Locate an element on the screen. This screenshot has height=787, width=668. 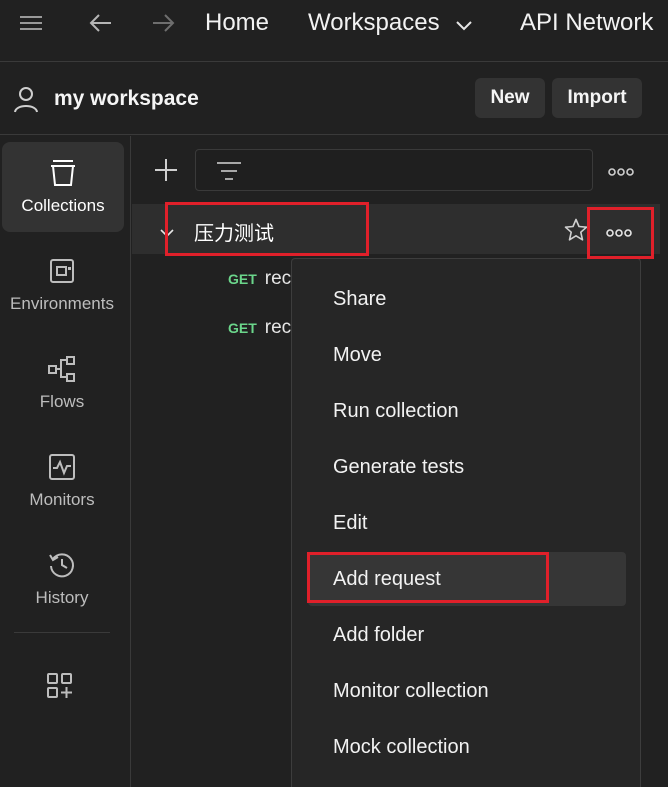
rail-label-flows: Flows is located at coordinates (62, 401).